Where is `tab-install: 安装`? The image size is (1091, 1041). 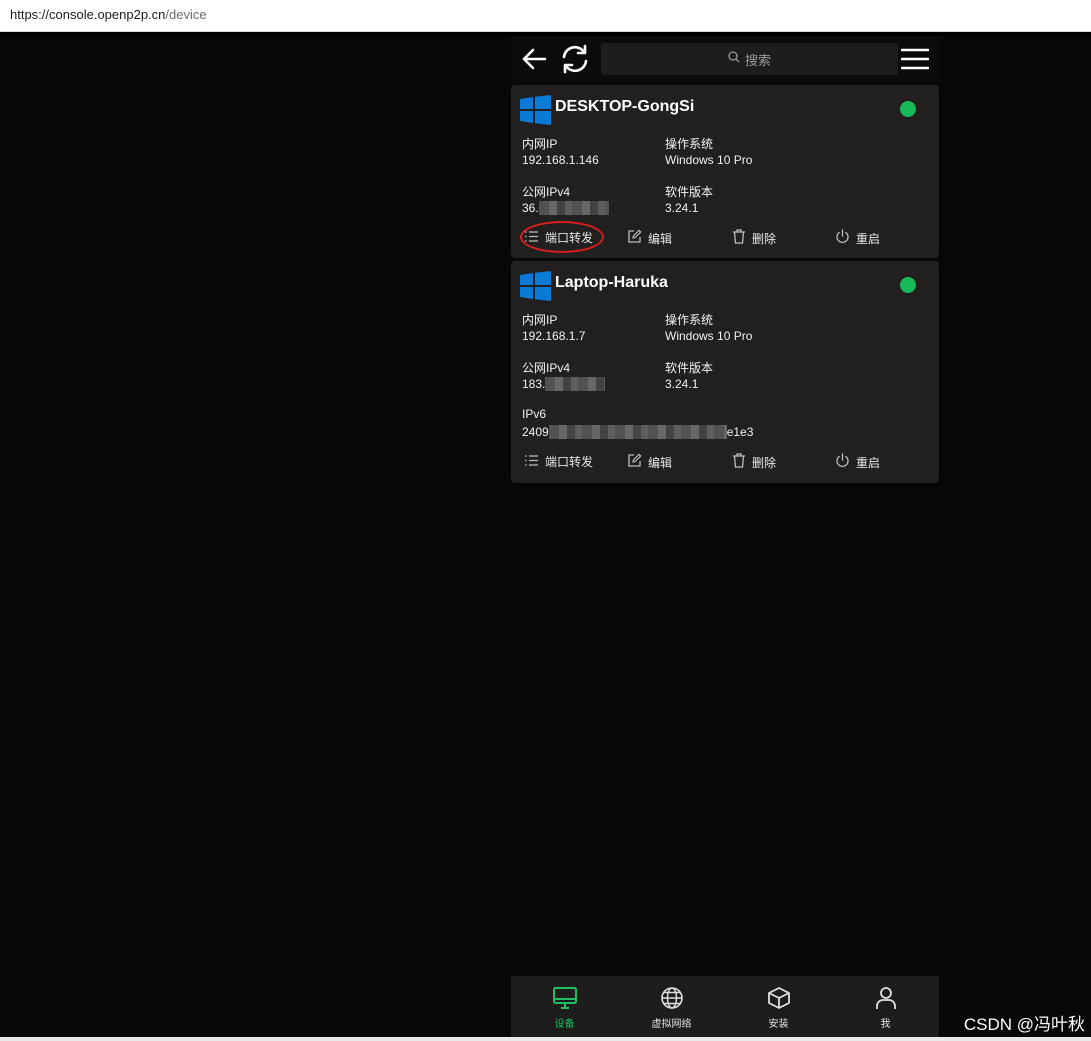 tab-install: 安装 is located at coordinates (778, 1006).